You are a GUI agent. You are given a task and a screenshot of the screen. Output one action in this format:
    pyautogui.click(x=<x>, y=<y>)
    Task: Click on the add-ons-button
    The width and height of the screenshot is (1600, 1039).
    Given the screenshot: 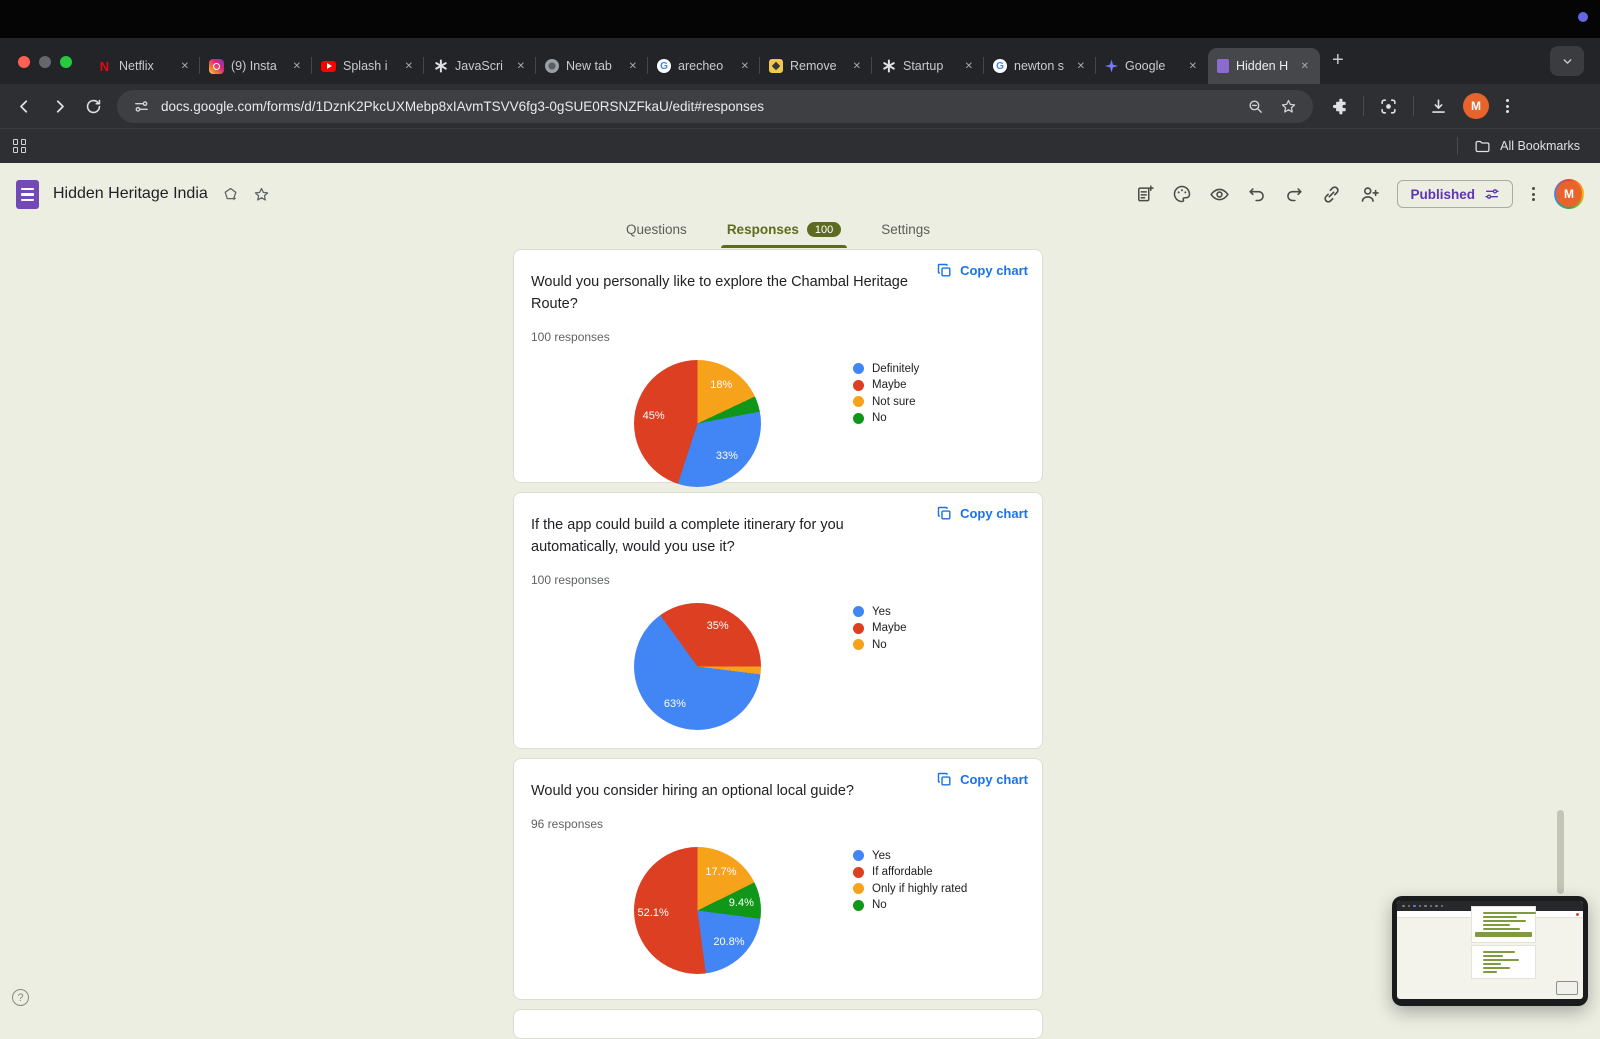 What is the action you would take?
    pyautogui.click(x=1145, y=194)
    